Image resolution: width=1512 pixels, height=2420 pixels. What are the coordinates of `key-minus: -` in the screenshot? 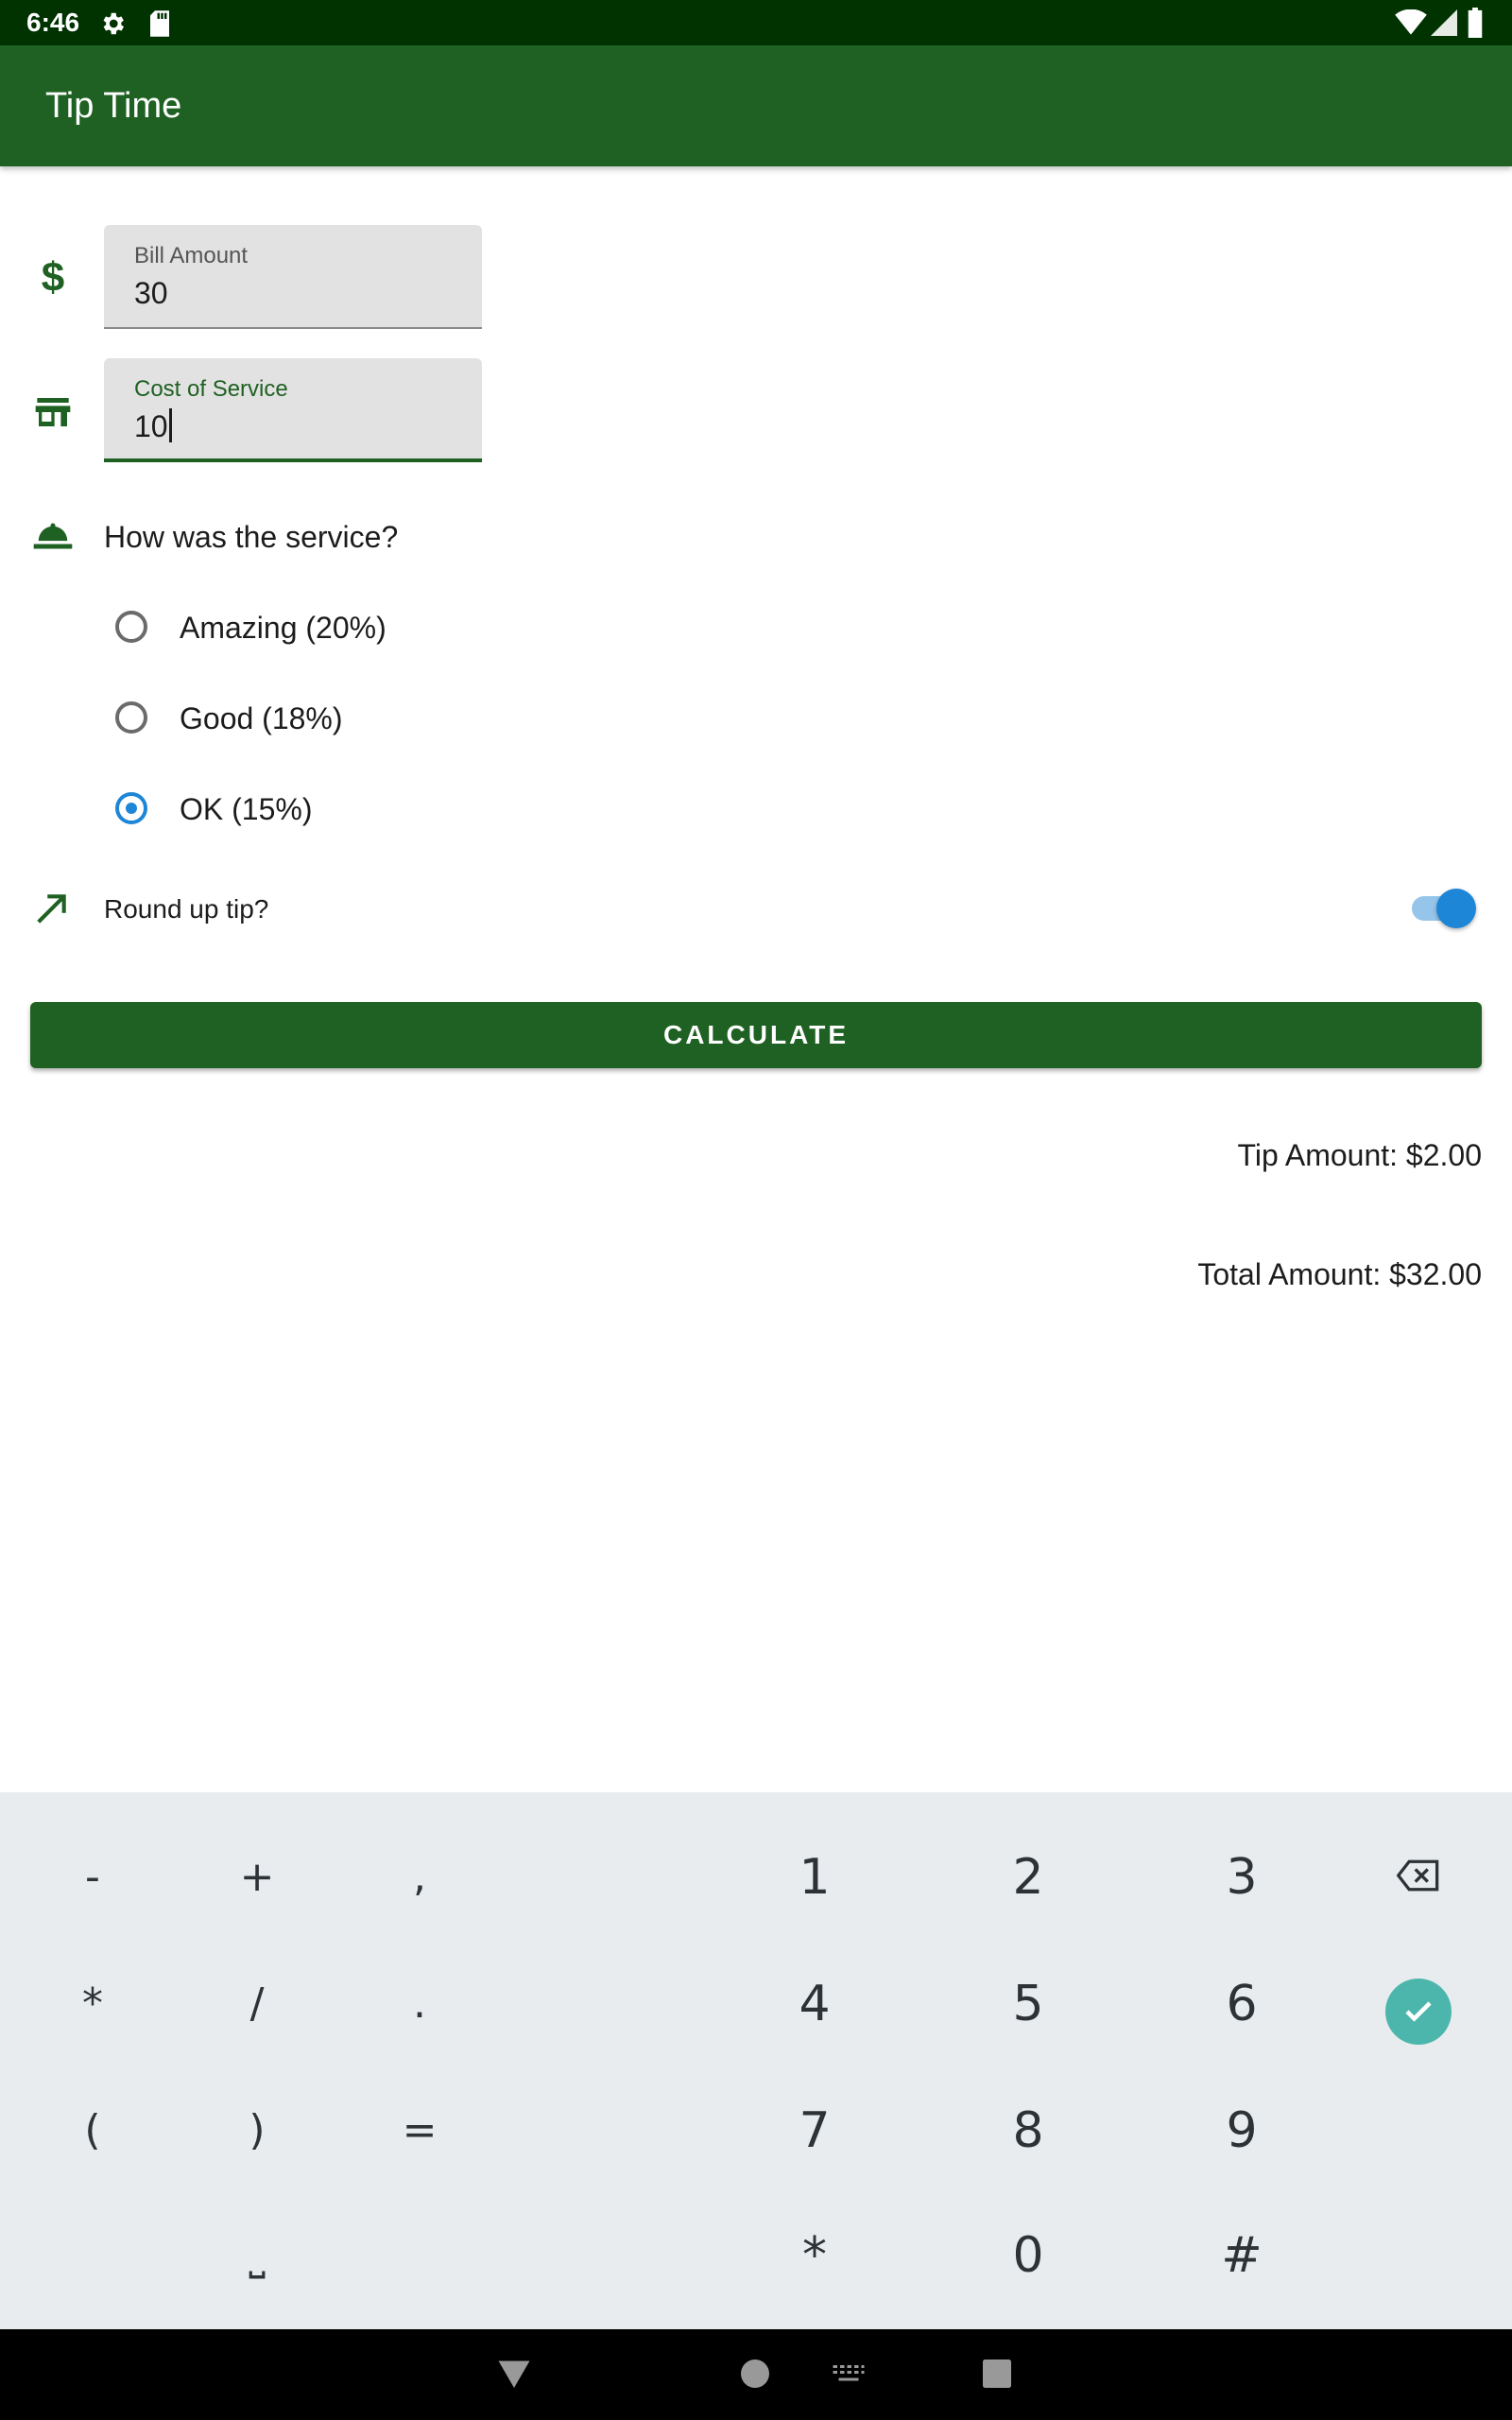 It's located at (92, 1878).